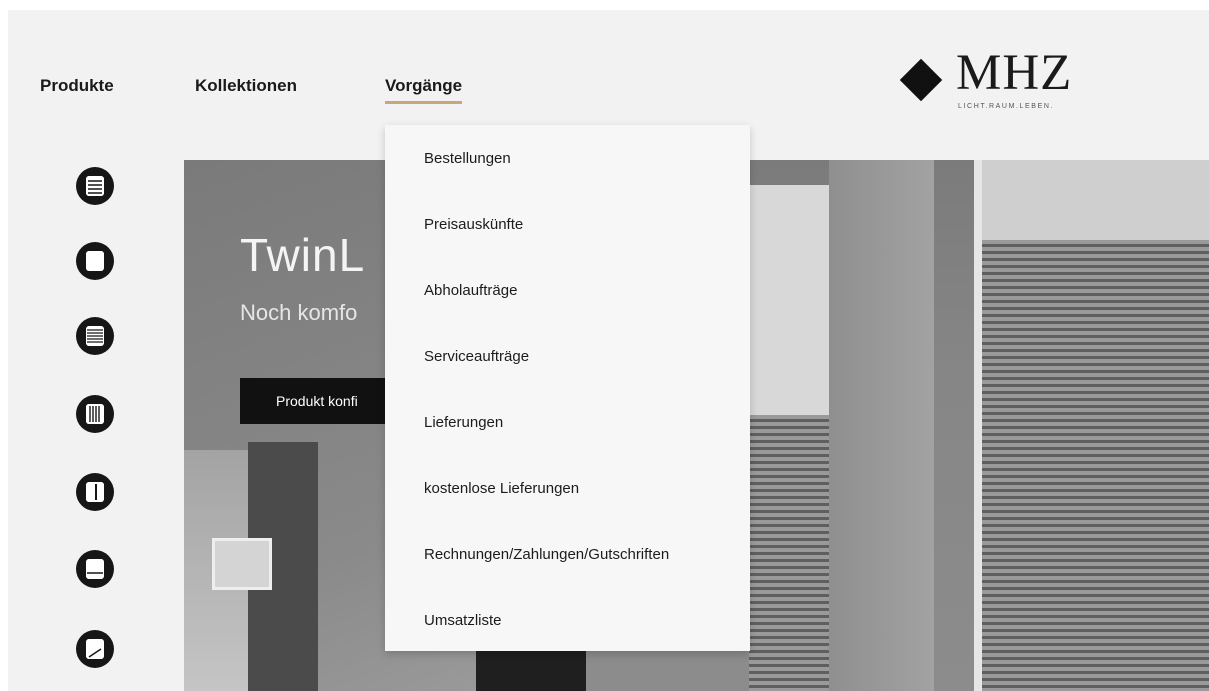 The width and height of the screenshot is (1209, 691). What do you see at coordinates (242, 564) in the screenshot?
I see `hero-wall-picture` at bounding box center [242, 564].